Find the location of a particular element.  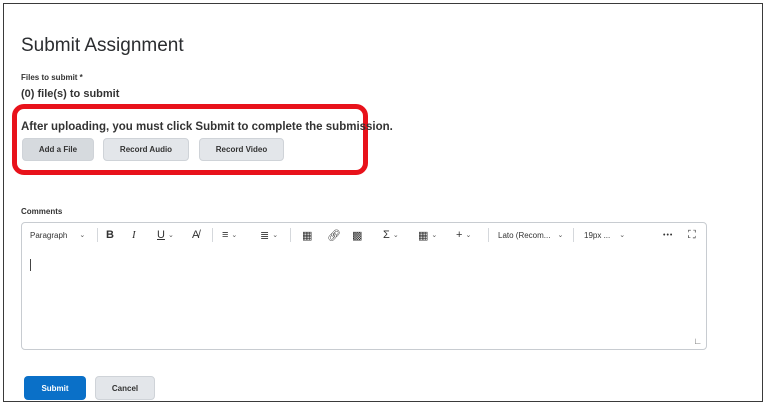

list-dropdown: ≣ ⌄ is located at coordinates (269, 235).